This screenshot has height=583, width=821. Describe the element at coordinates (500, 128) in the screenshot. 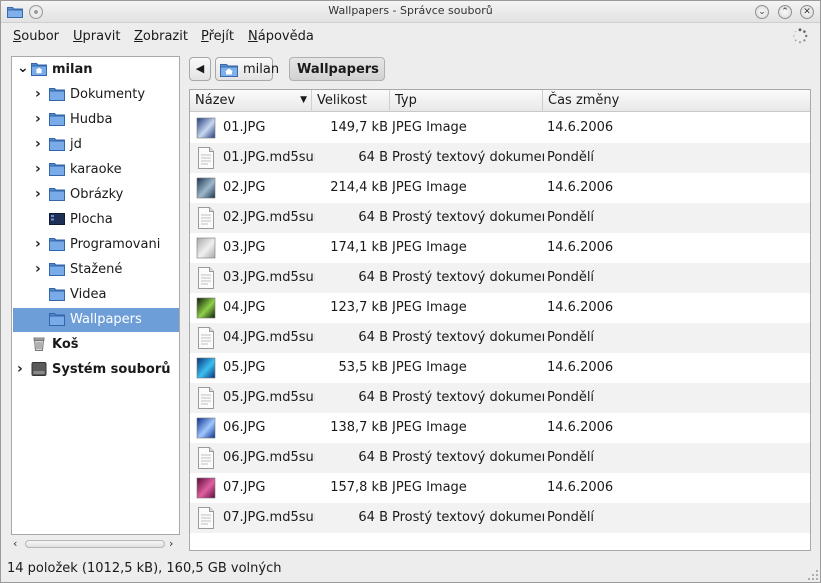

I see `table-row: 01.JPG 149,7 kB JPEG Image 14.6.2006` at that location.